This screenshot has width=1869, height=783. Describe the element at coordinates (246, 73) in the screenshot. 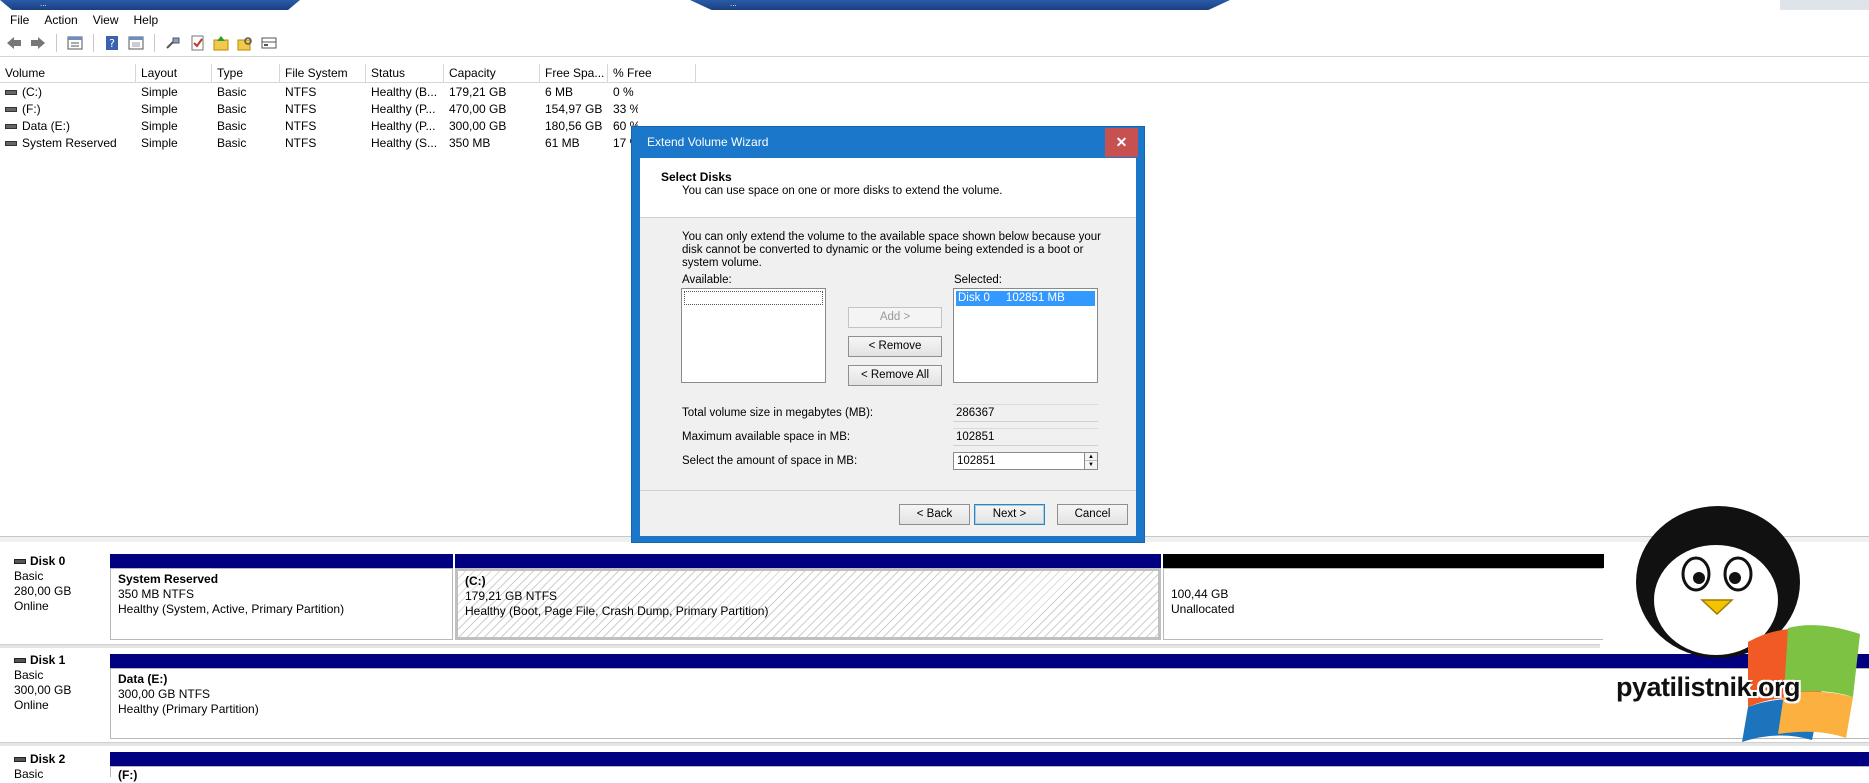

I see `column-header-type: Type` at that location.